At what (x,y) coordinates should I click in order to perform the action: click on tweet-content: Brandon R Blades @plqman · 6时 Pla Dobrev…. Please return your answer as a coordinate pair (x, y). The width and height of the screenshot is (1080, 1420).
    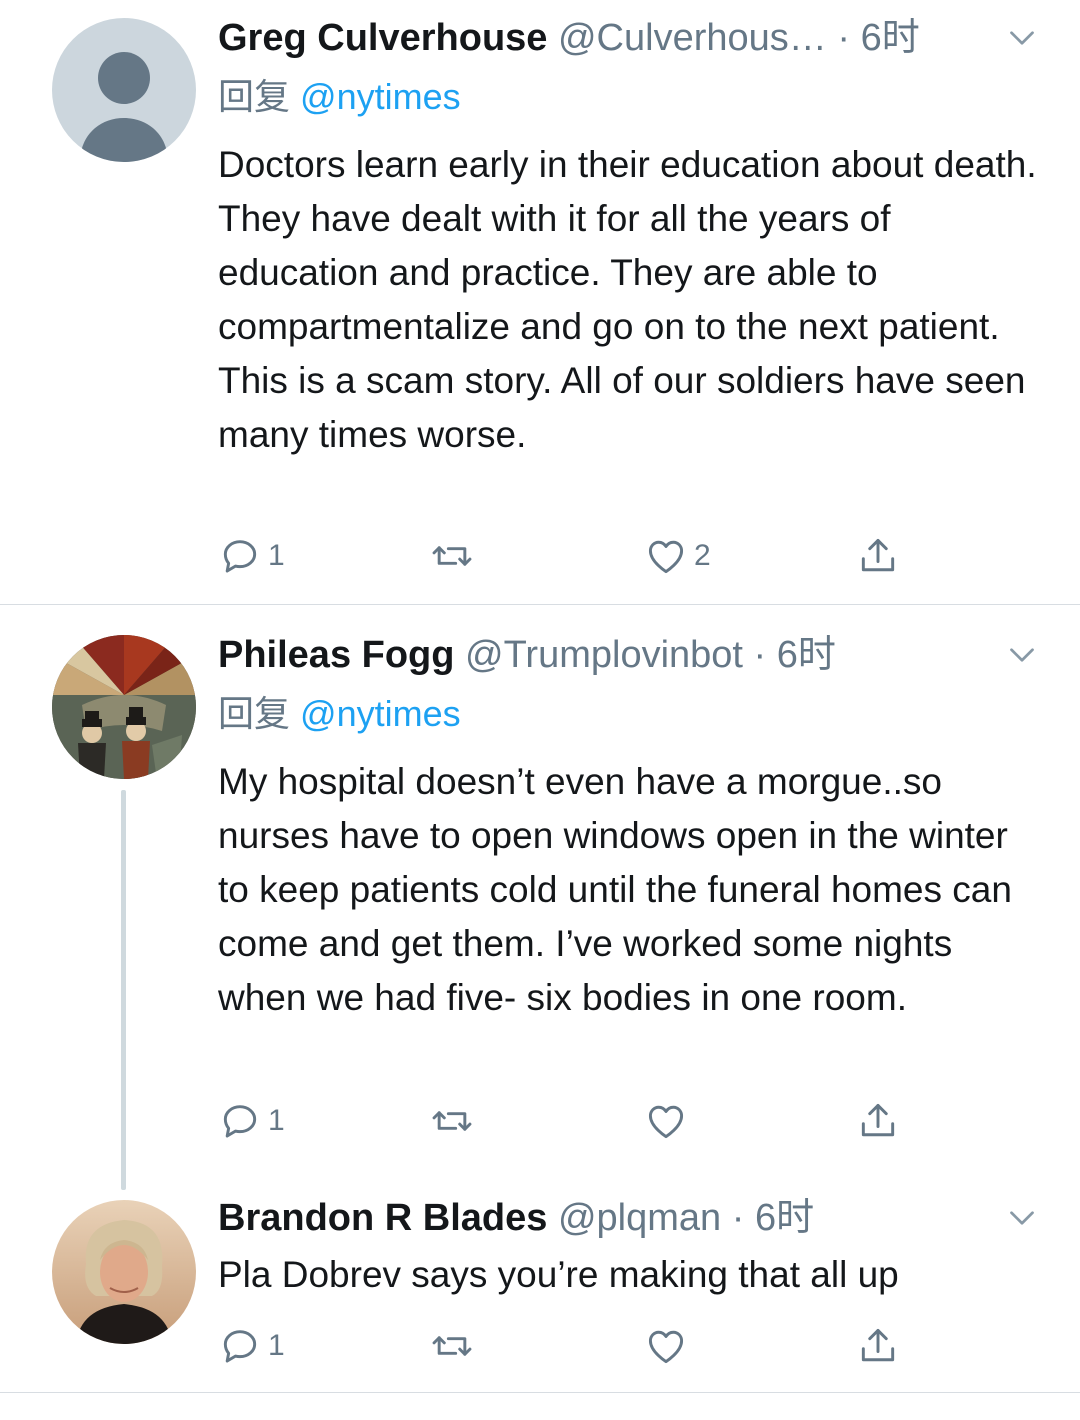
    Looking at the image, I should click on (629, 1248).